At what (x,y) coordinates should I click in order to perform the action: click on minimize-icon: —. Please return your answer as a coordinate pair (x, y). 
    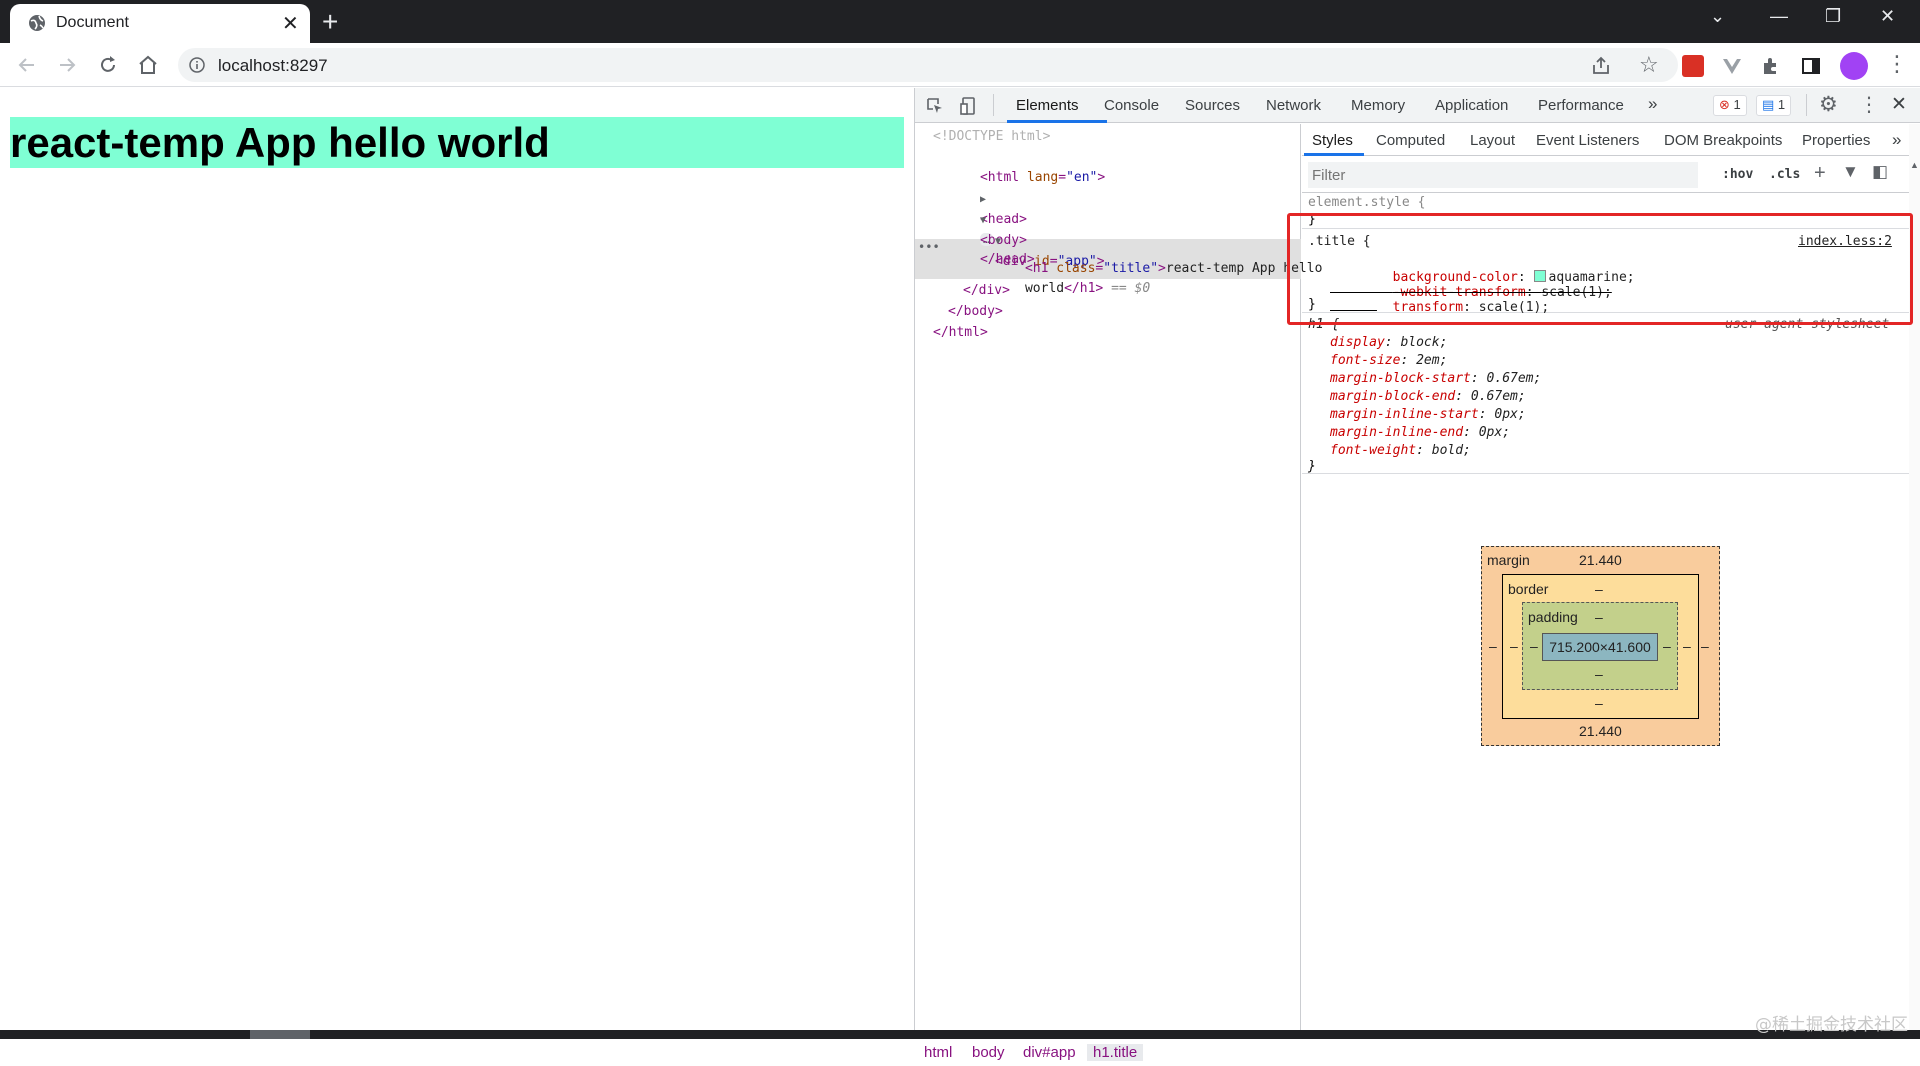
    Looking at the image, I should click on (1779, 16).